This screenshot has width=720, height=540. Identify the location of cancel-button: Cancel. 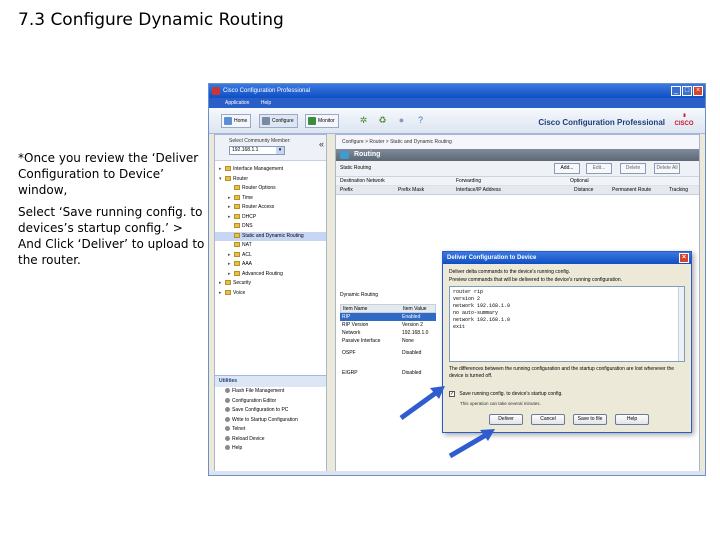
(548, 419).